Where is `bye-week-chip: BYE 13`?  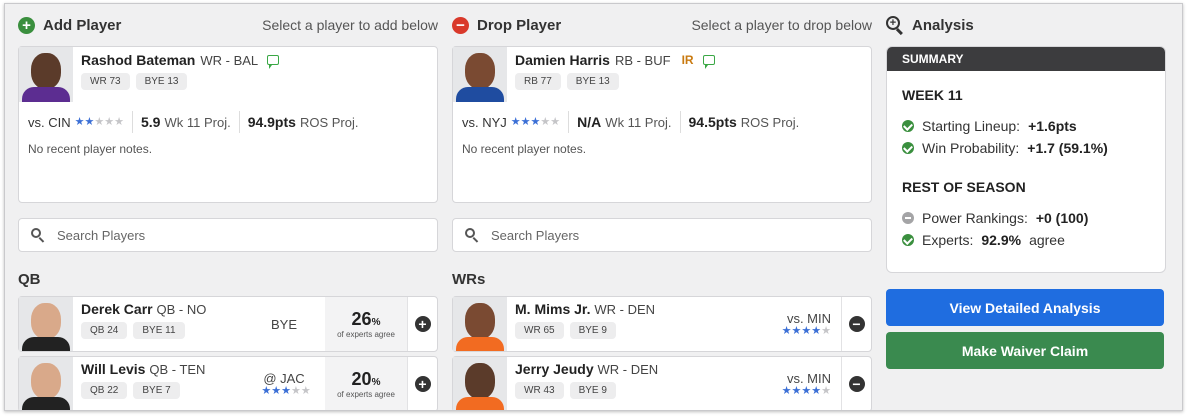 bye-week-chip: BYE 13 is located at coordinates (161, 81).